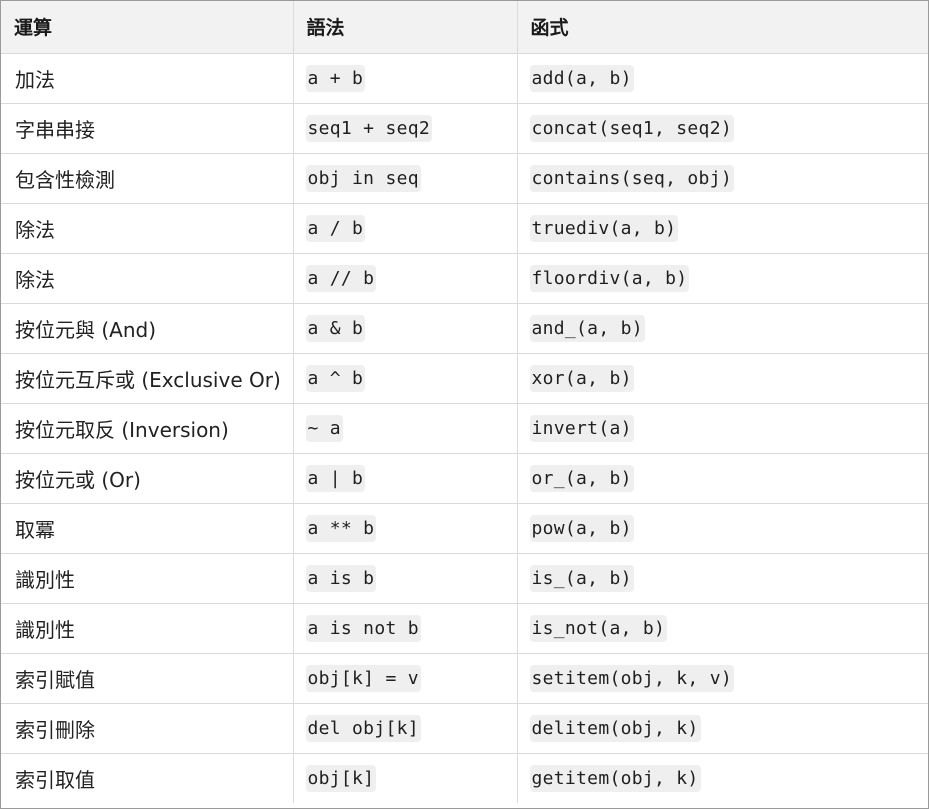 The image size is (929, 809). What do you see at coordinates (147, 528) in the screenshot?
I see `operation-cell: 取冪` at bounding box center [147, 528].